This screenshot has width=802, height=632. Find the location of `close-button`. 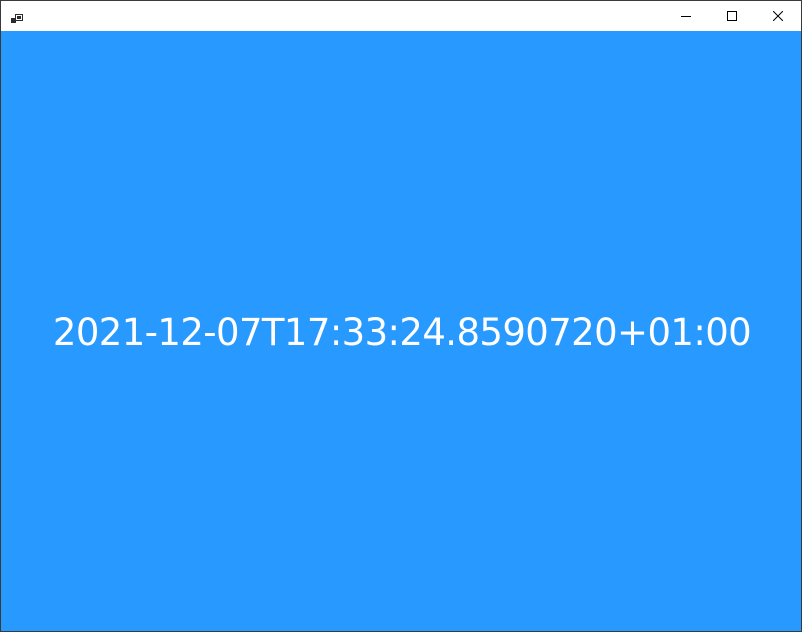

close-button is located at coordinates (778, 16).